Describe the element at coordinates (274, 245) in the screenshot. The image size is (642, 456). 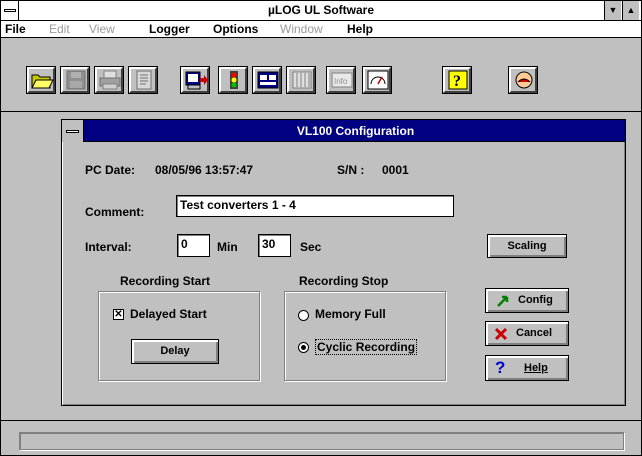
I see `interval-seconds-field: 30` at that location.